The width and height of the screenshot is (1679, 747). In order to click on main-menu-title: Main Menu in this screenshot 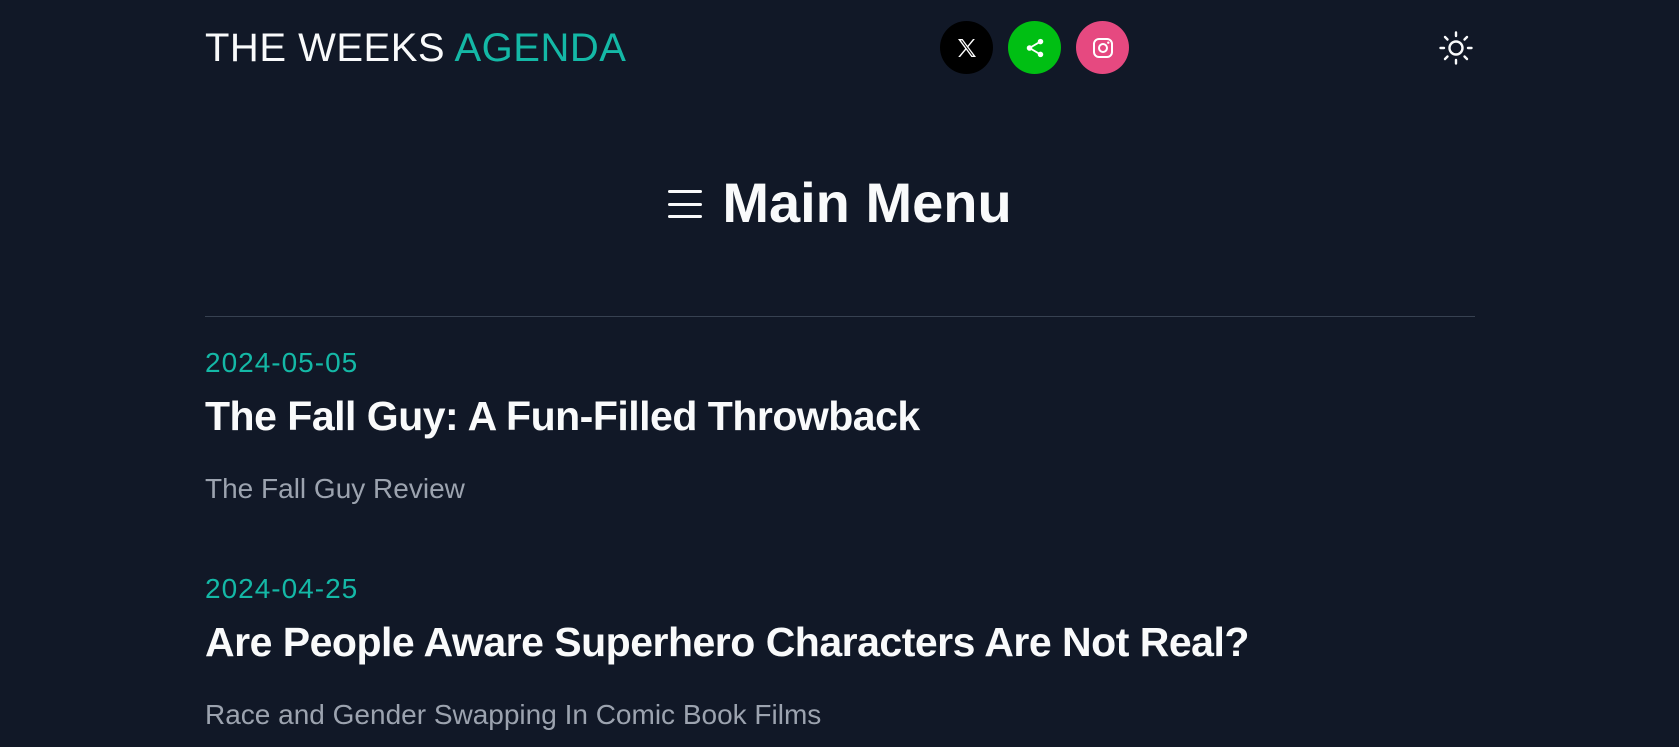, I will do `click(867, 202)`.